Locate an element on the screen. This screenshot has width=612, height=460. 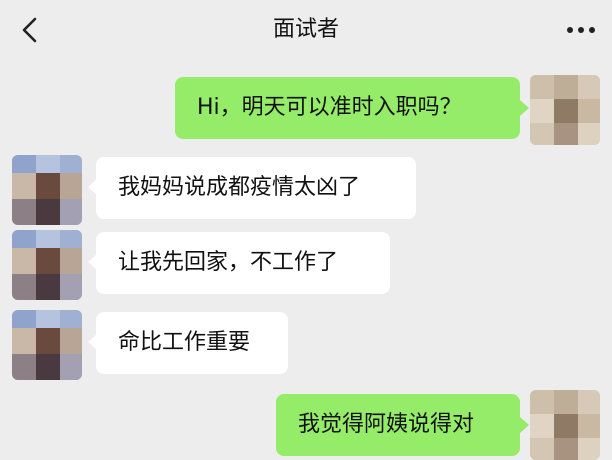
message-text: 我妈妈说成都疫情太凶了 is located at coordinates (239, 187).